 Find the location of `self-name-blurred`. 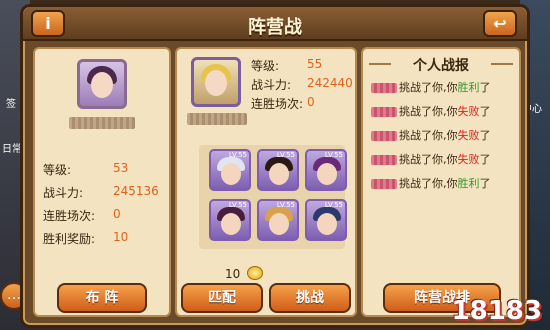

self-name-blurred is located at coordinates (102, 123).